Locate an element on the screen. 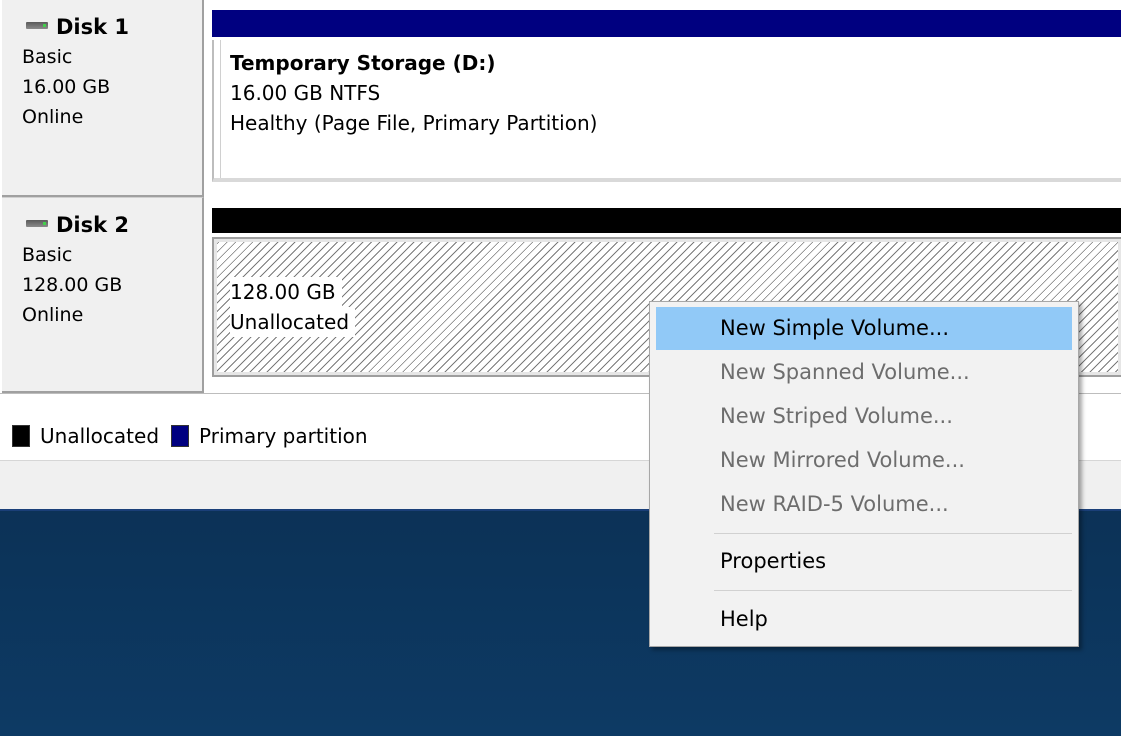 The width and height of the screenshot is (1121, 736). disk-title-2: Disk 2 is located at coordinates (114, 225).